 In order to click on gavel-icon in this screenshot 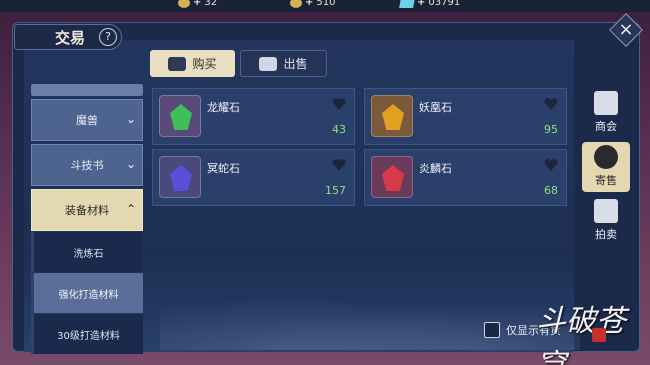, I will do `click(606, 211)`.